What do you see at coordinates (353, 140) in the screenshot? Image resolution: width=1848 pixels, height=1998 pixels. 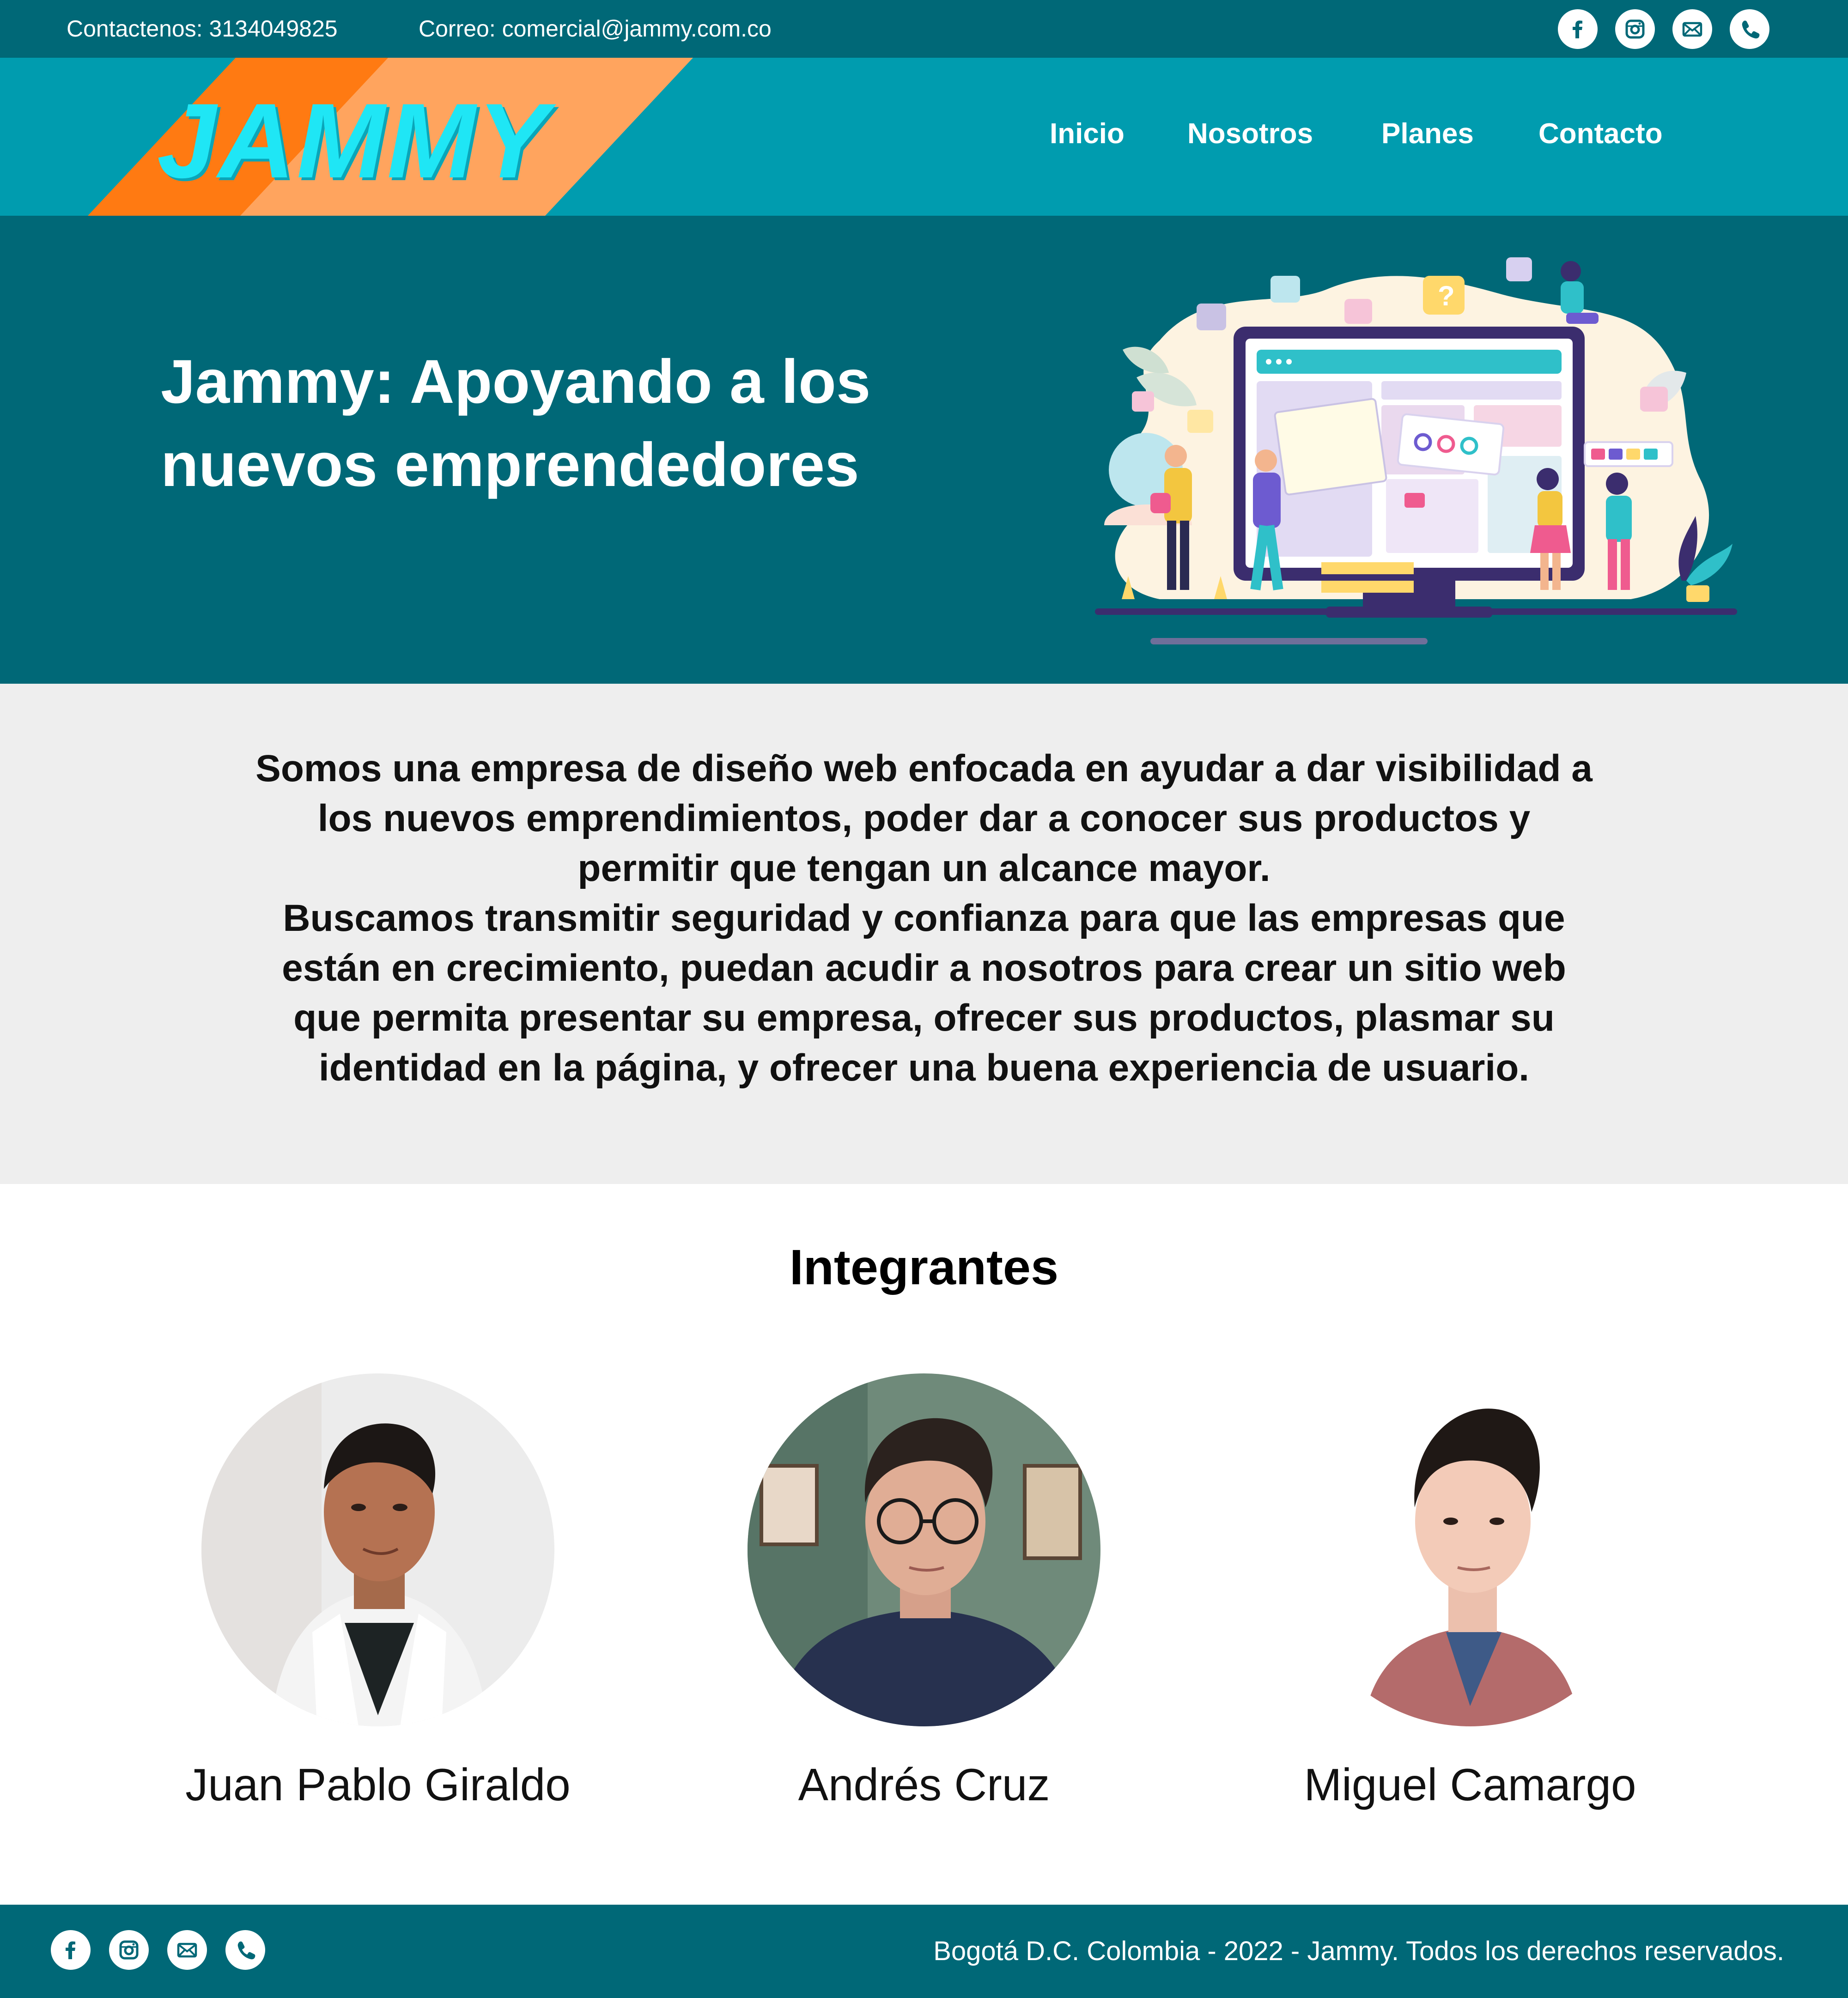 I see `logo-wordmark: JAMMY` at bounding box center [353, 140].